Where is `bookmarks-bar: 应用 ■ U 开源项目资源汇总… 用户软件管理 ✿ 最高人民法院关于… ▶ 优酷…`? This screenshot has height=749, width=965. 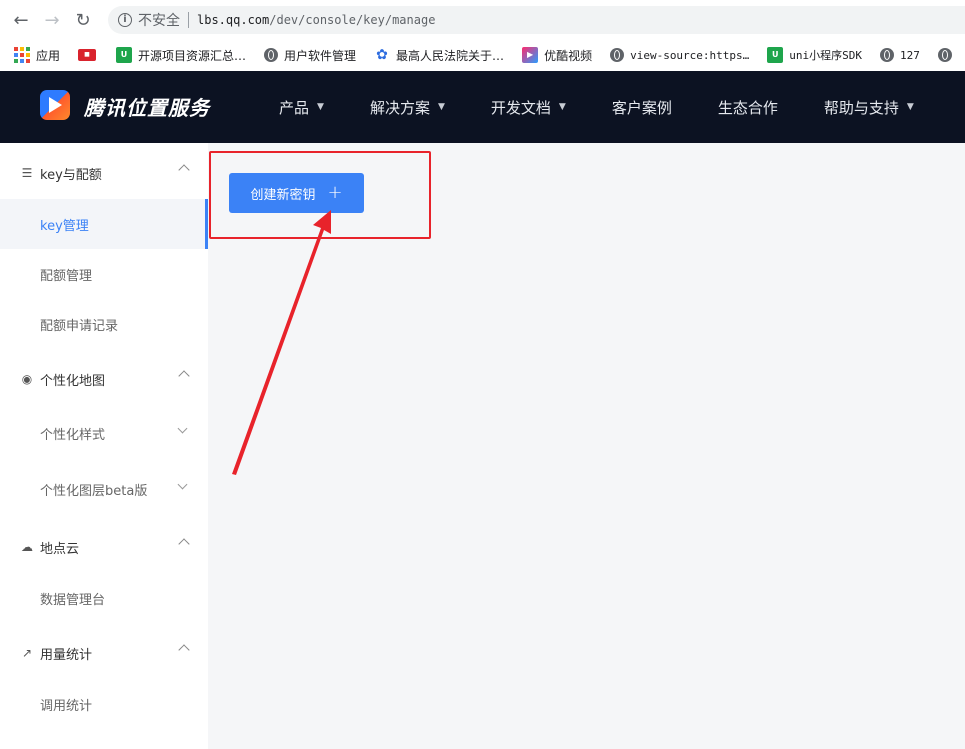
bookmarks-bar: 应用 ■ U 开源项目资源汇总… 用户软件管理 ✿ 最高人民法院关于… ▶ 优酷… is located at coordinates (482, 55).